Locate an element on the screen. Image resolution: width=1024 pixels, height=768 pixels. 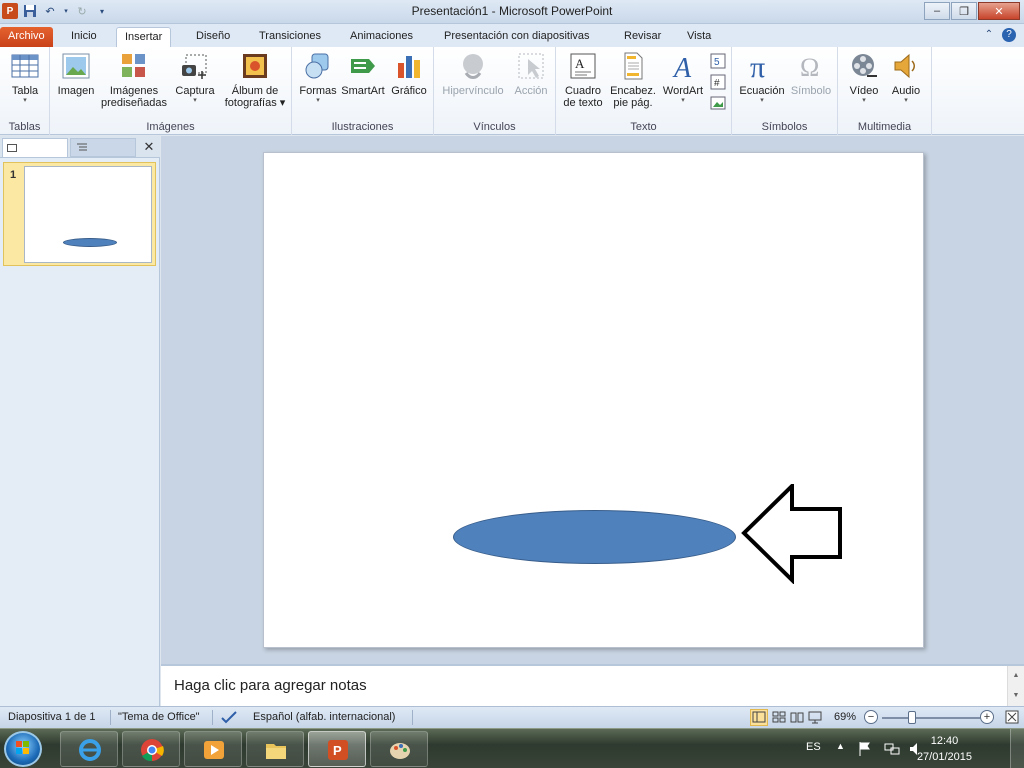
screenshot-icon is located at coordinates (194, 66).